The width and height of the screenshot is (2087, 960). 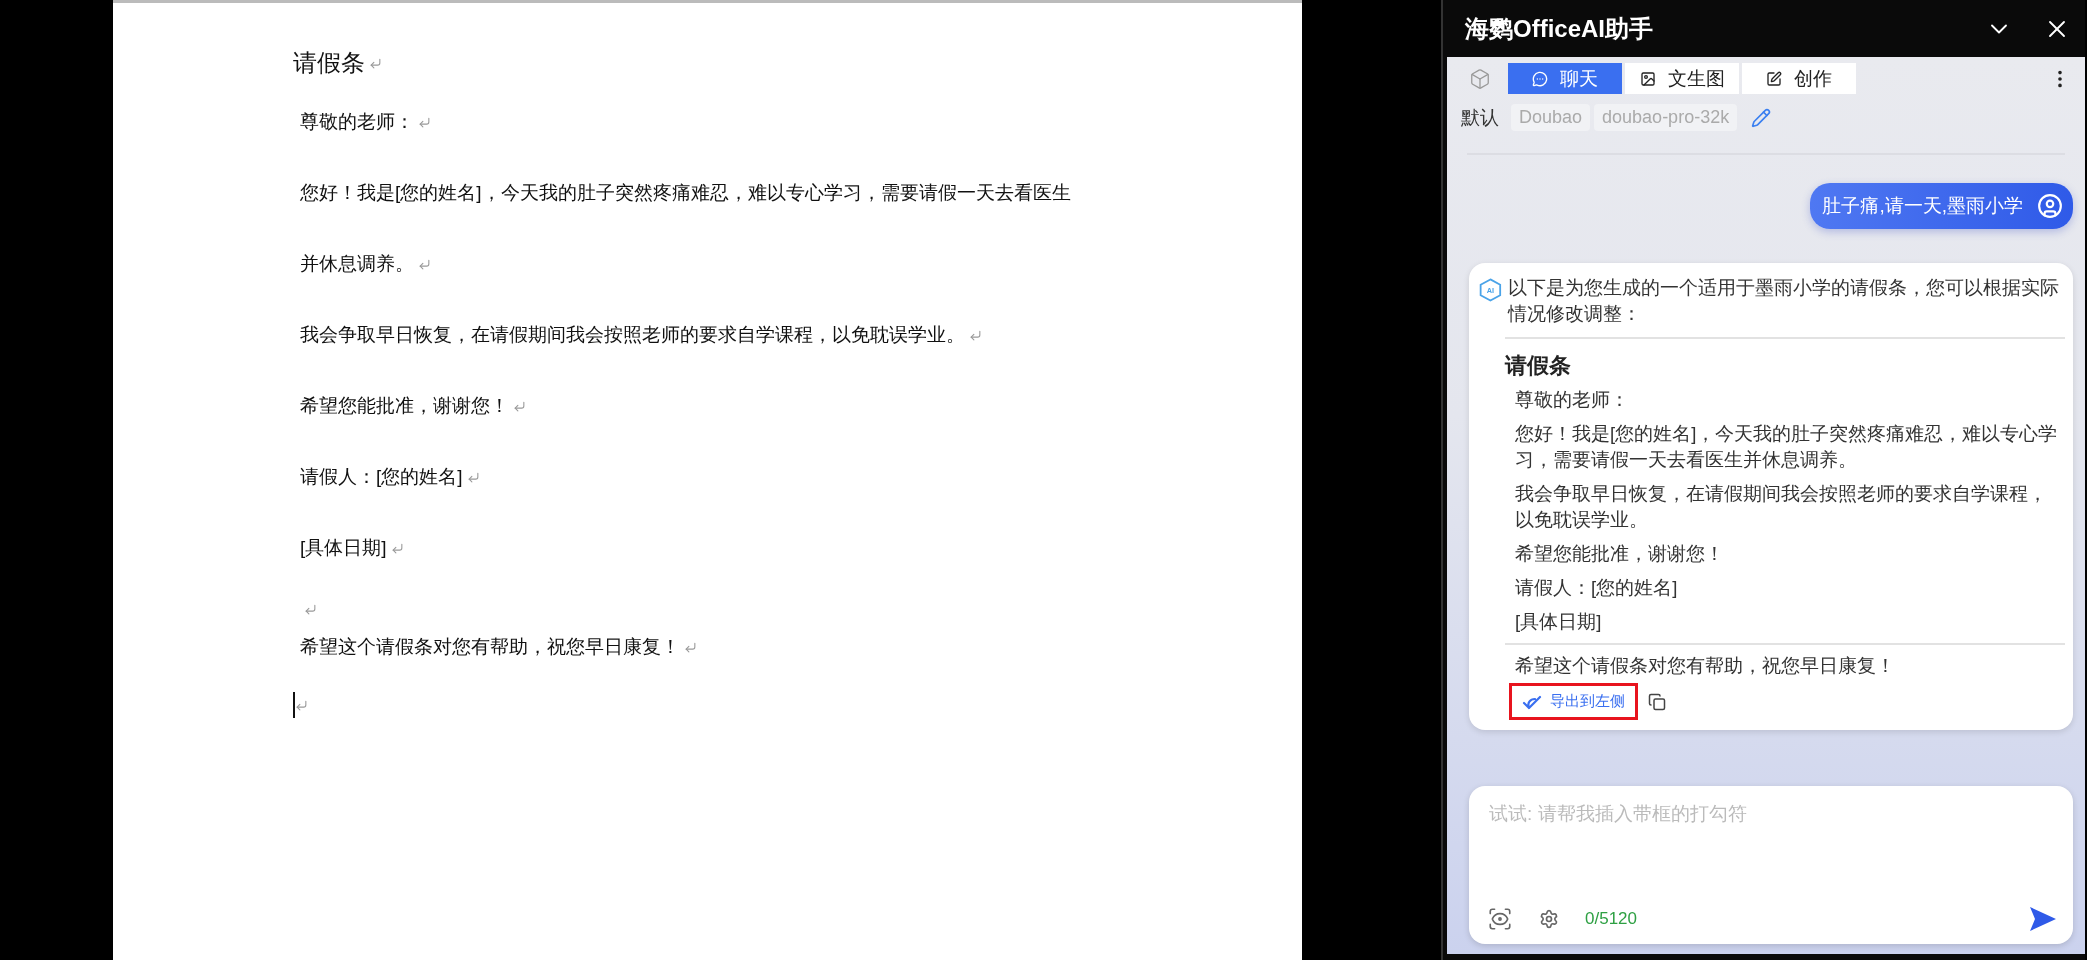 What do you see at coordinates (1572, 400) in the screenshot?
I see `letter-paragraph: 尊敬的老师：` at bounding box center [1572, 400].